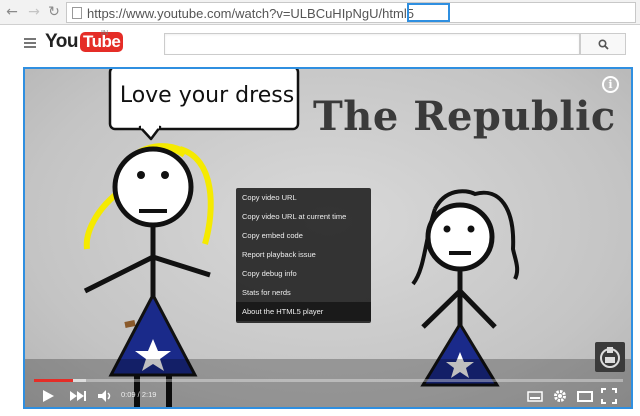 The image size is (640, 416). What do you see at coordinates (585, 396) in the screenshot?
I see `theater-mode-icon` at bounding box center [585, 396].